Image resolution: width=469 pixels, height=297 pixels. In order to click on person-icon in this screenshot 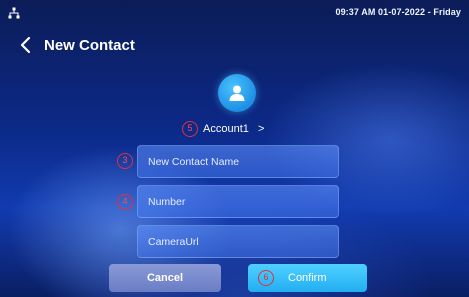, I will do `click(237, 93)`.